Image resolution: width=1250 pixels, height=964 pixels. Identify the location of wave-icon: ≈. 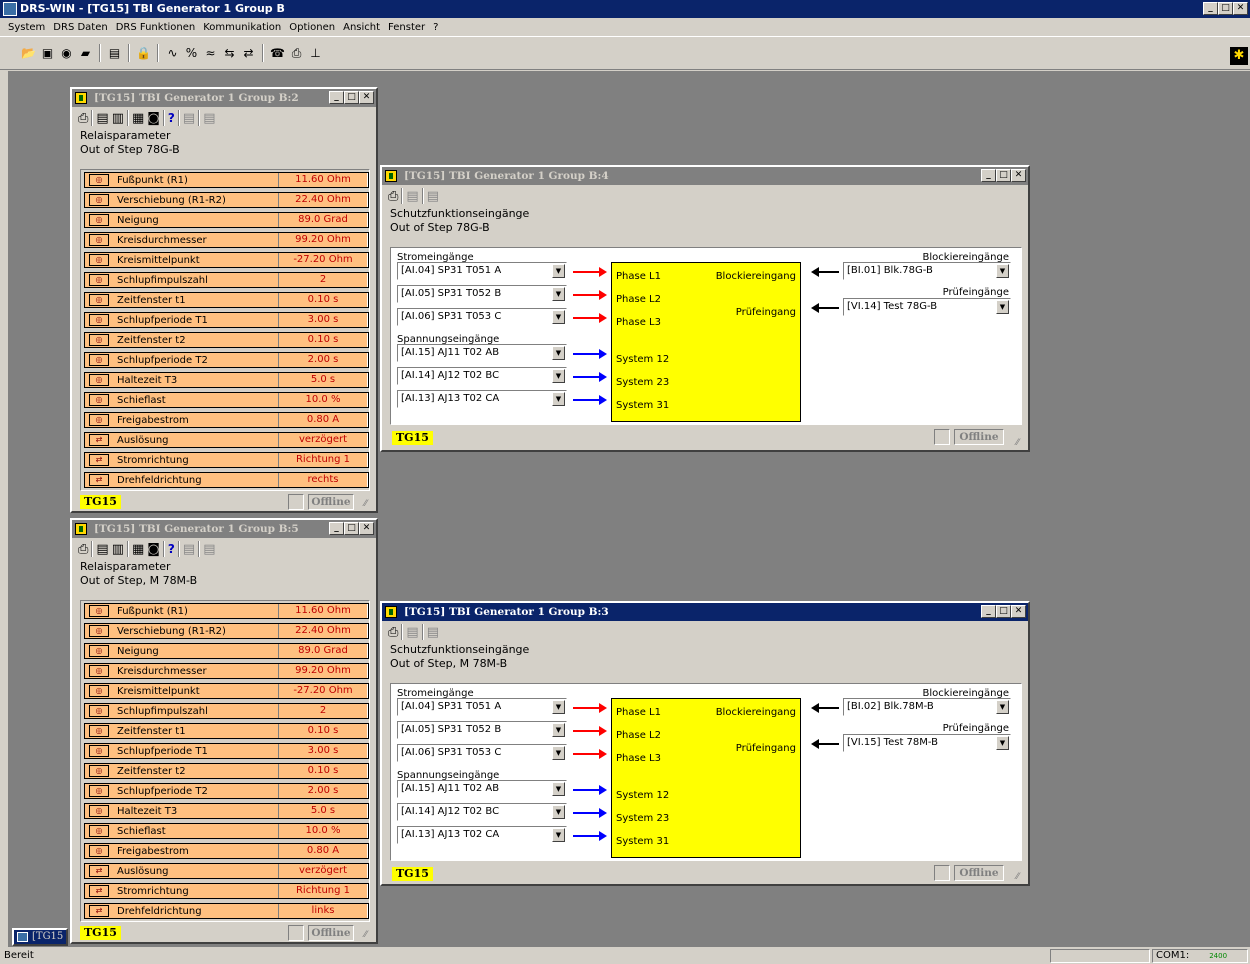
(210, 53).